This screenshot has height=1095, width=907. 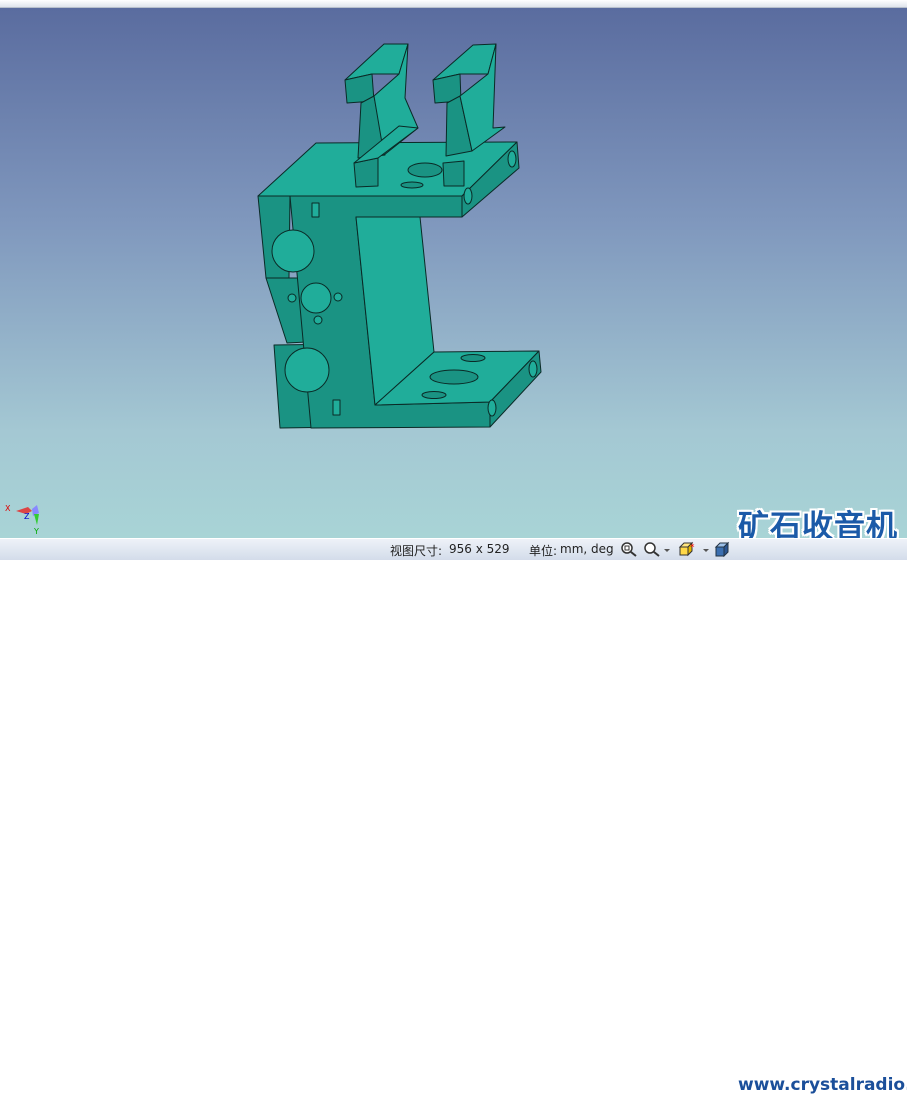 I want to click on units-label: 单位:, so click(x=543, y=551).